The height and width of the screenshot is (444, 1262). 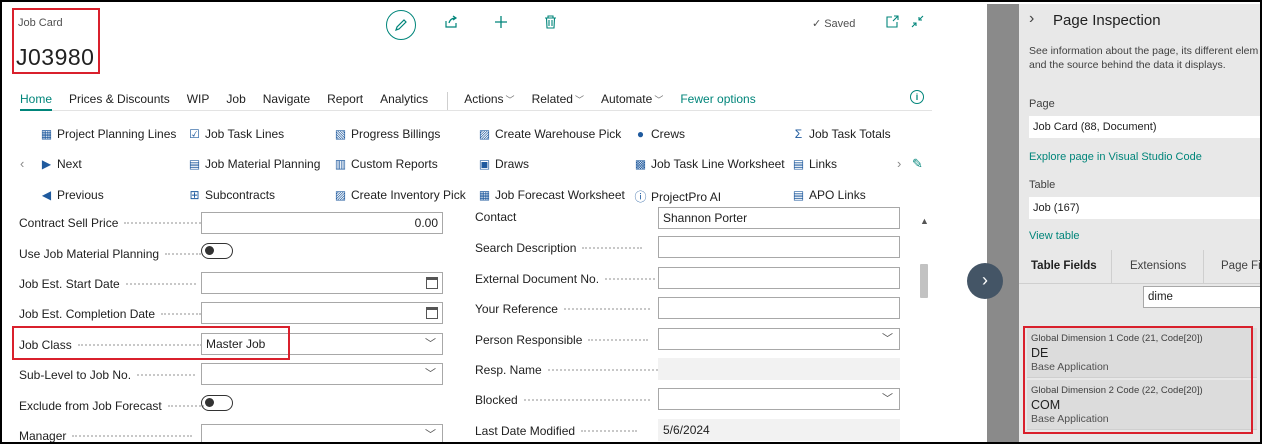 I want to click on action-label: Next, so click(x=69, y=164).